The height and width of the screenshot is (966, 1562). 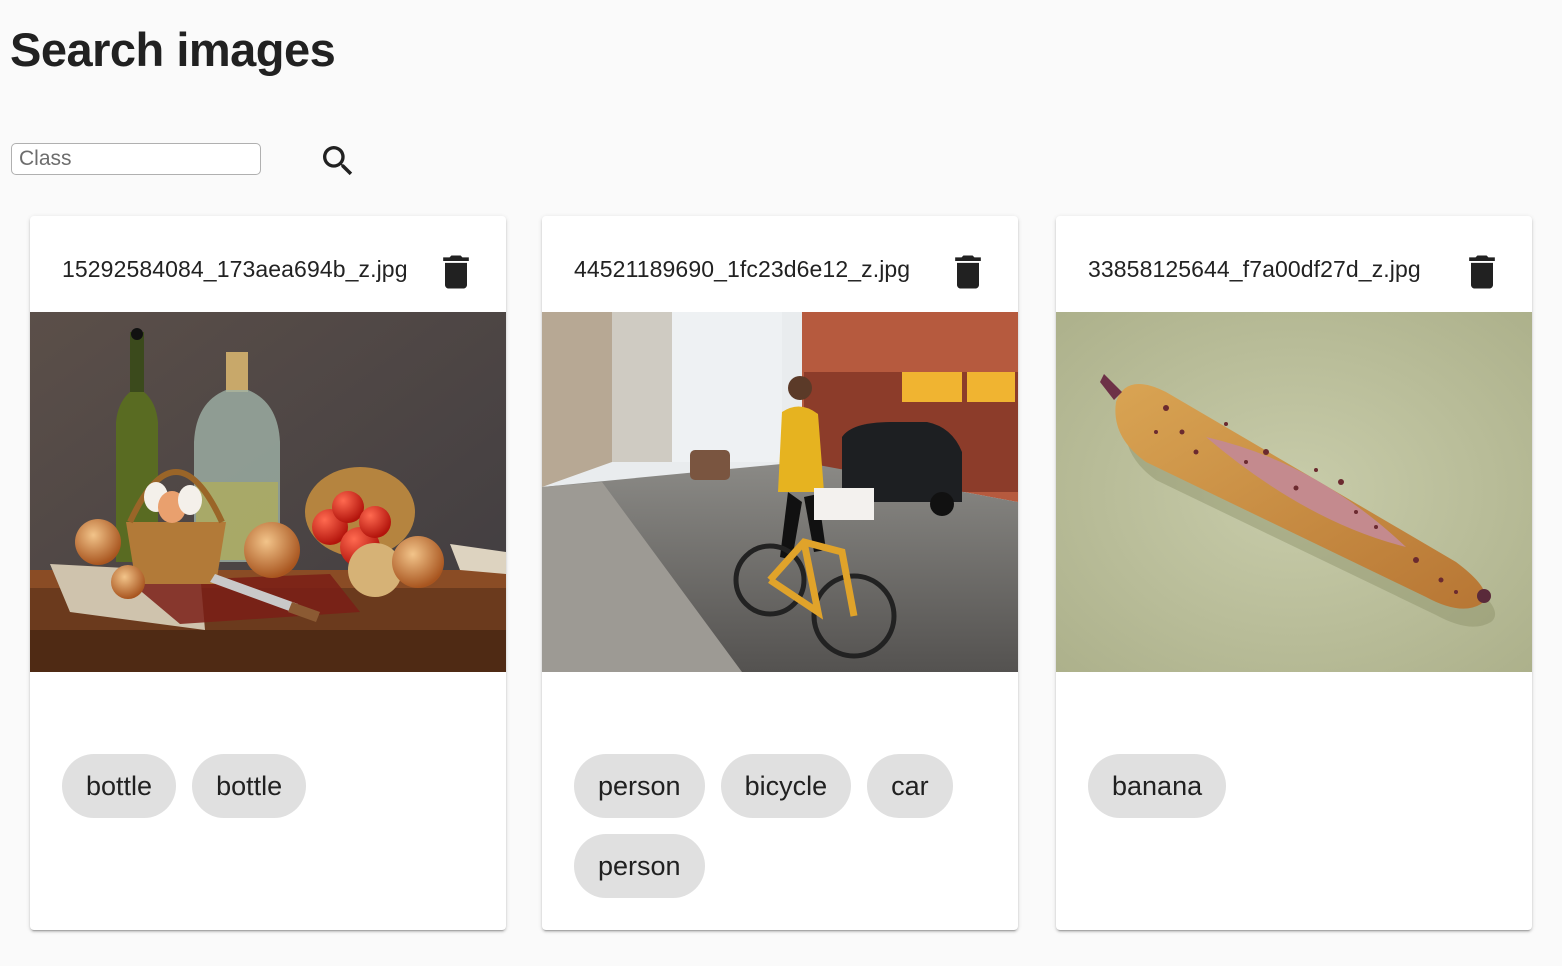 I want to click on page-title: Search images, so click(x=173, y=49).